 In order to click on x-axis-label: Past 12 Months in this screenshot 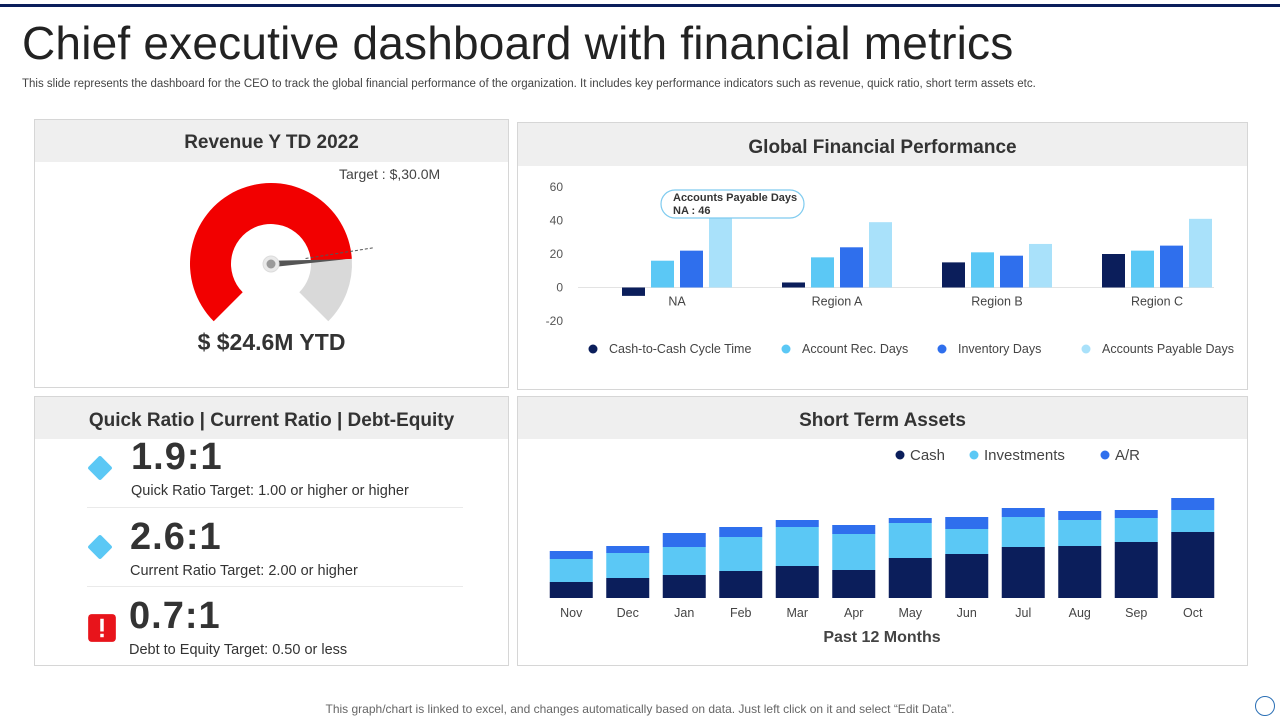, I will do `click(881, 637)`.